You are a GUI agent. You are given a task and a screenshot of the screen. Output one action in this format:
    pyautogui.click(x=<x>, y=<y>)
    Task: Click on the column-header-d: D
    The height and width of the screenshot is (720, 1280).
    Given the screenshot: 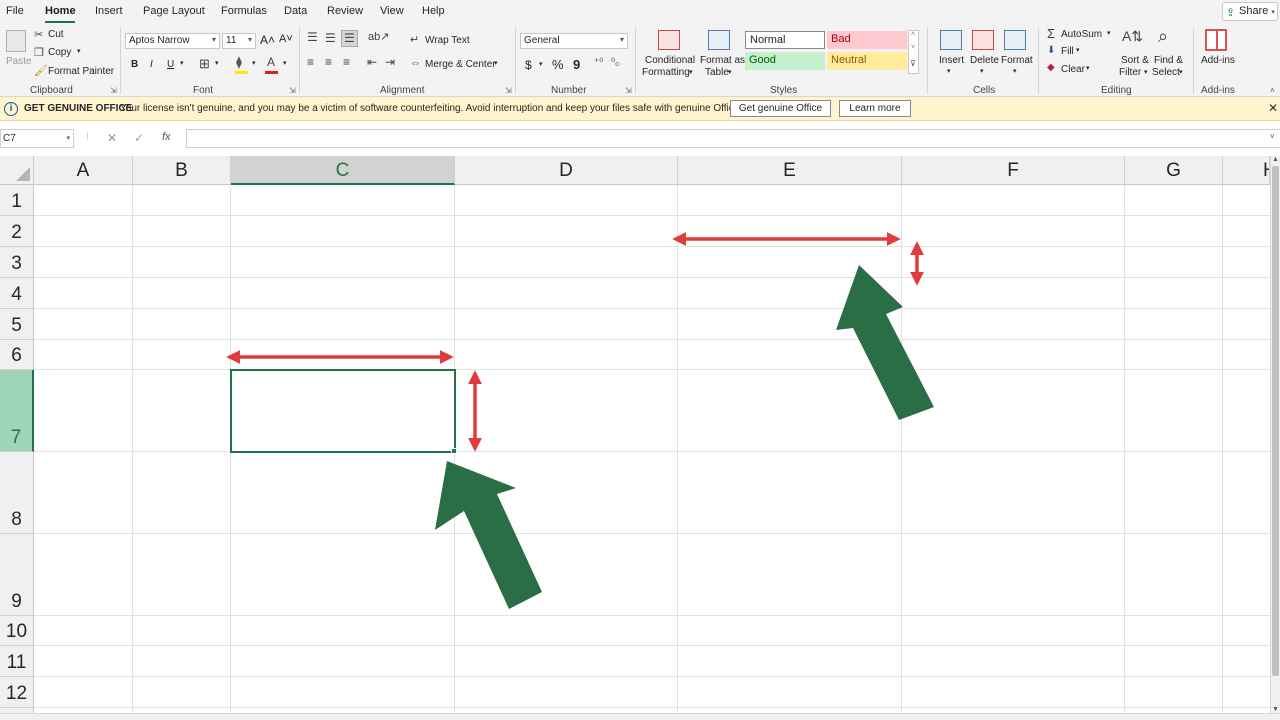 What is the action you would take?
    pyautogui.click(x=566, y=170)
    